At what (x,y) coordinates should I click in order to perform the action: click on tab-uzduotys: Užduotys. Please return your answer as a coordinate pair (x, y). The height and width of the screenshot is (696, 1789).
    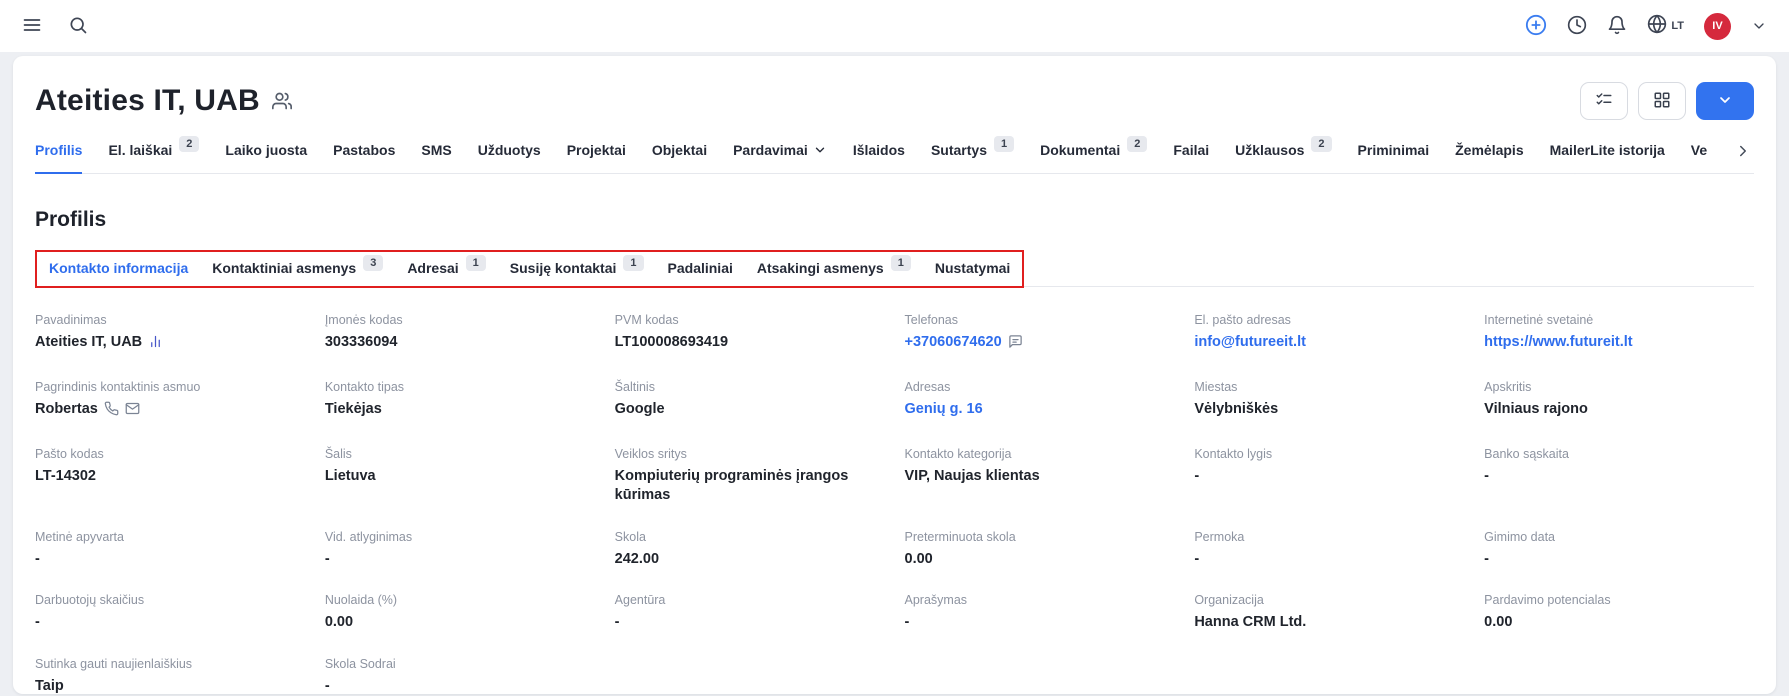
    Looking at the image, I should click on (509, 158).